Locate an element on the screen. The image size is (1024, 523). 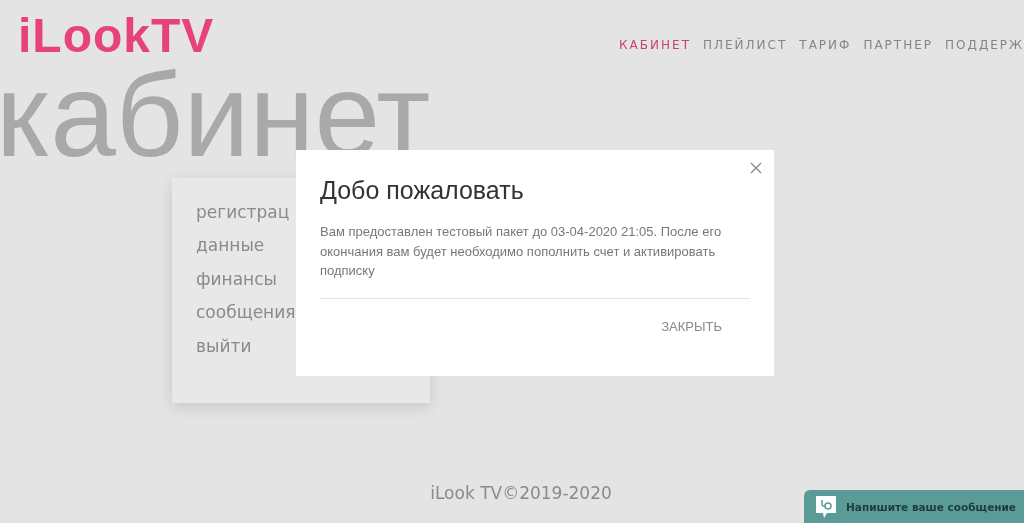
chat-widget: Напишите ваше сообщение is located at coordinates (914, 506).